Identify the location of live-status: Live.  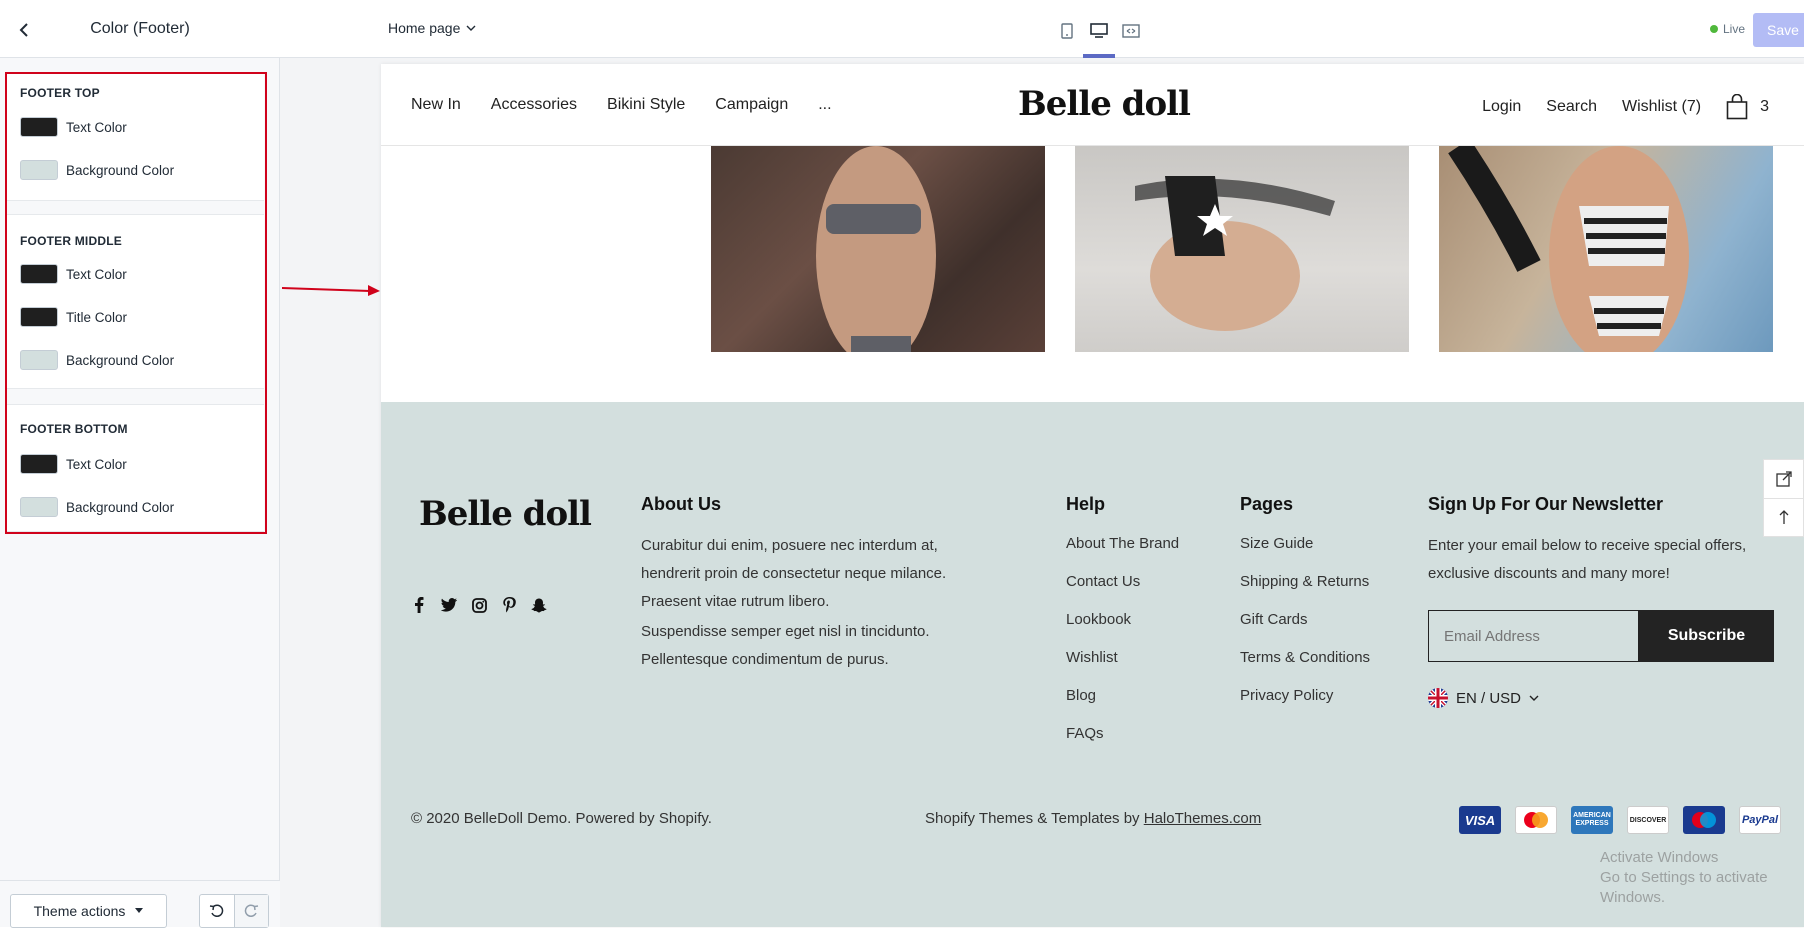
(1727, 29).